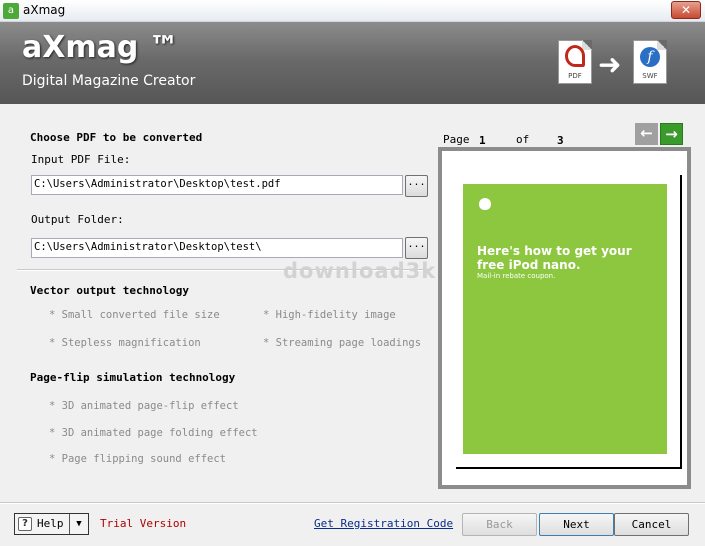  I want to click on pdf-document-icon: PDF, so click(575, 62).